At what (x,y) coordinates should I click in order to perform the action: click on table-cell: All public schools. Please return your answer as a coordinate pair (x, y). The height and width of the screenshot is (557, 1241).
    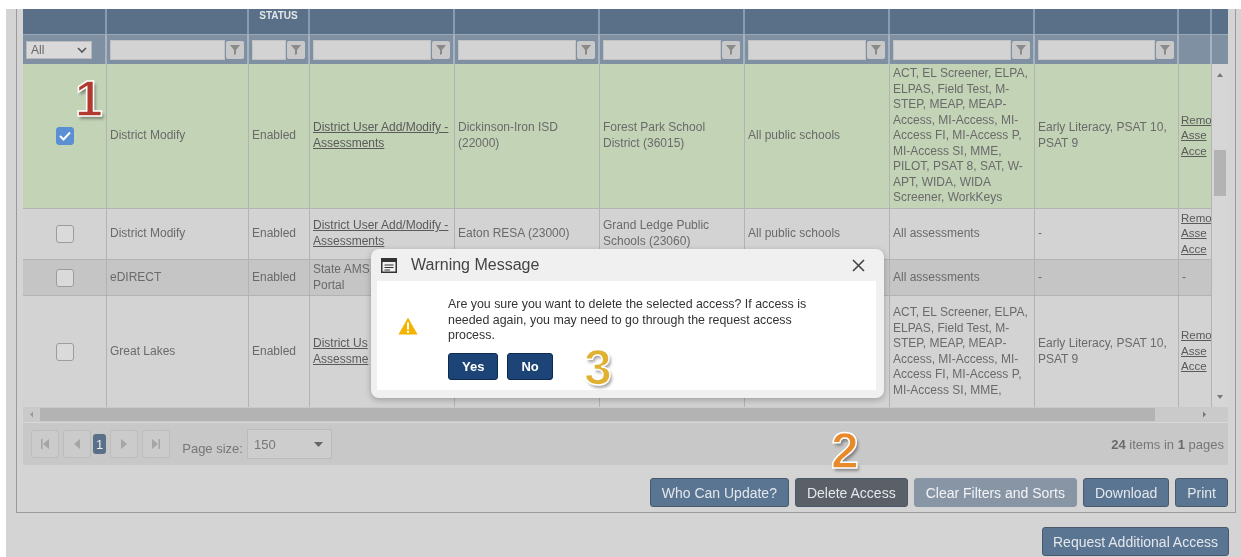
    Looking at the image, I should click on (817, 136).